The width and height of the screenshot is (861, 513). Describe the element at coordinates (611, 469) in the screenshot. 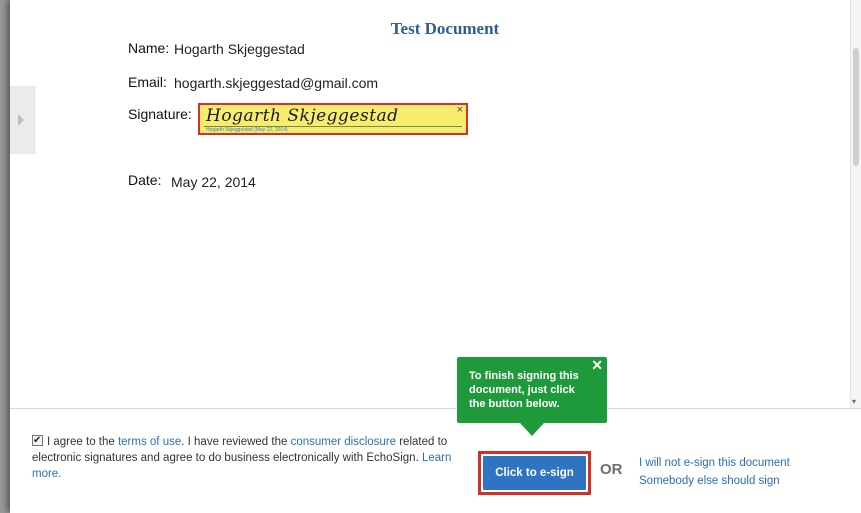

I see `or-separator: OR` at that location.